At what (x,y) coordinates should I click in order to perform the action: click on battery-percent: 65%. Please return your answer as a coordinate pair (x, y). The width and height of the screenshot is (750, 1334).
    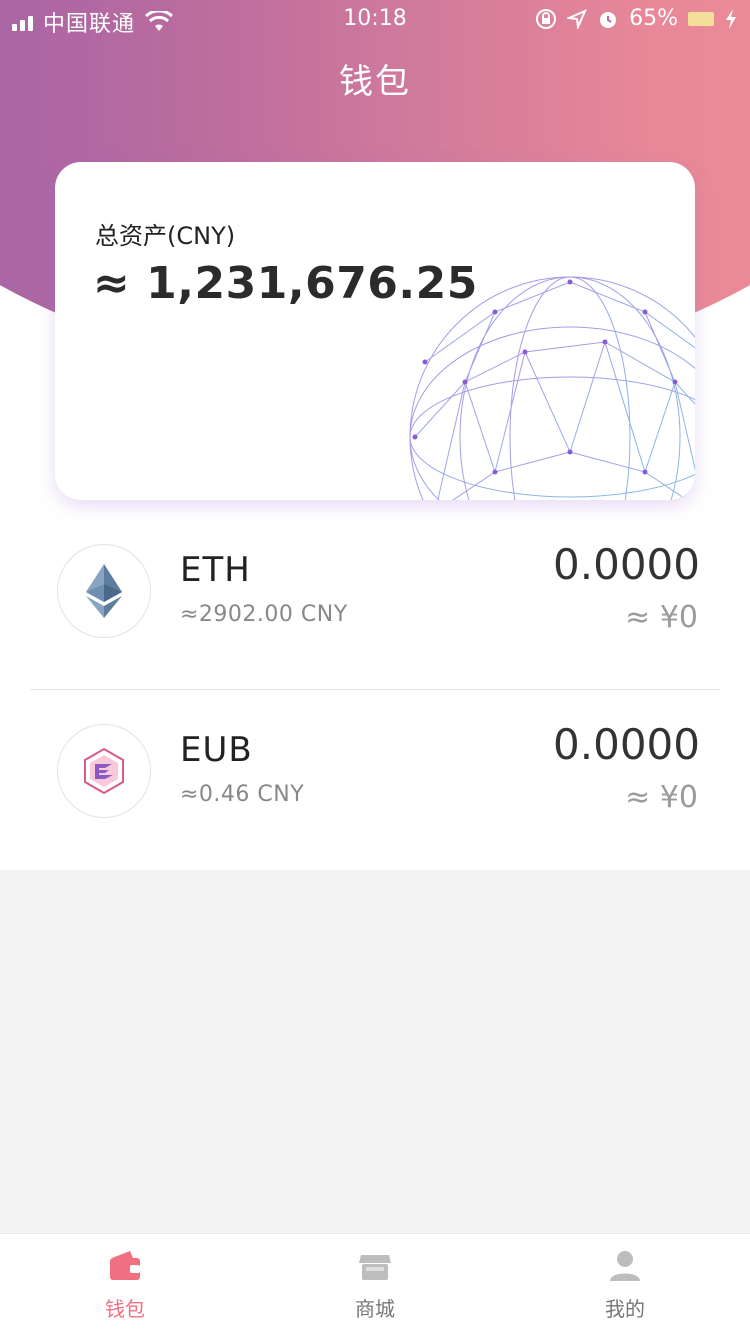
    Looking at the image, I should click on (653, 18).